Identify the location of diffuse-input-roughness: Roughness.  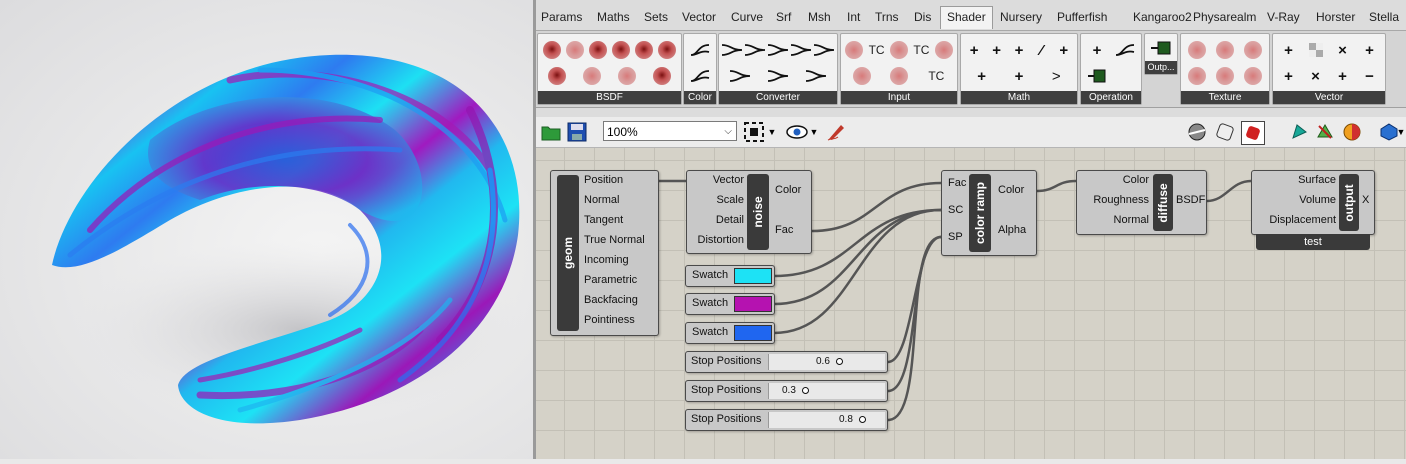
(1121, 200).